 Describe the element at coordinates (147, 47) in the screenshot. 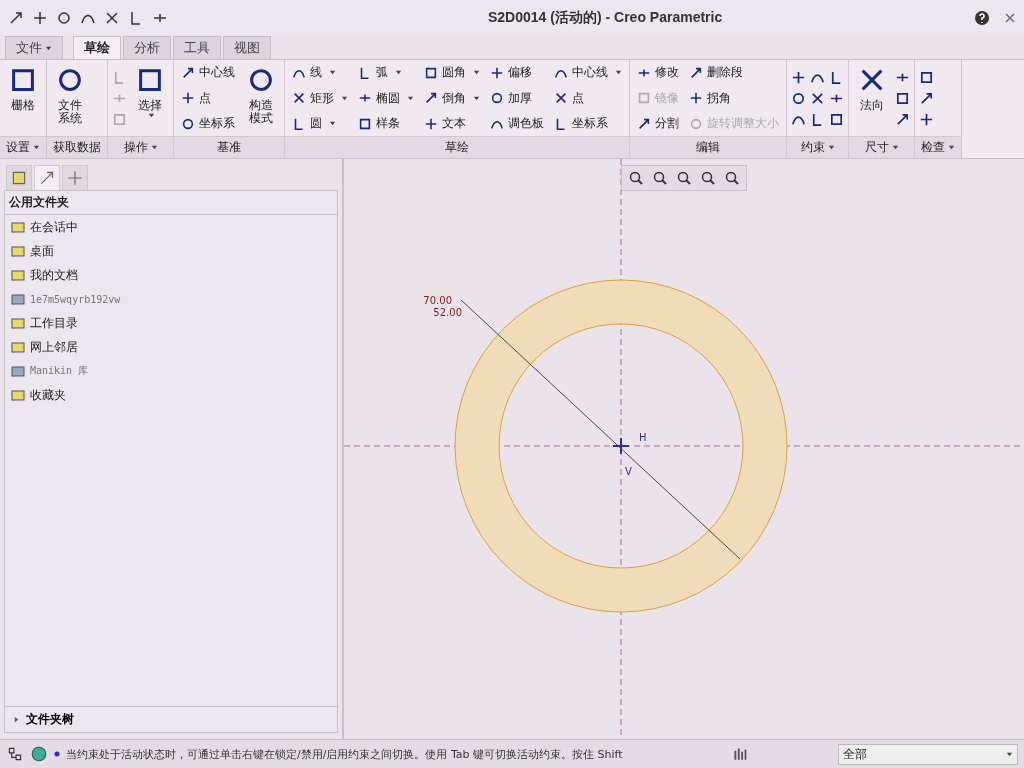

I see `ribbon-tab: 分析` at that location.